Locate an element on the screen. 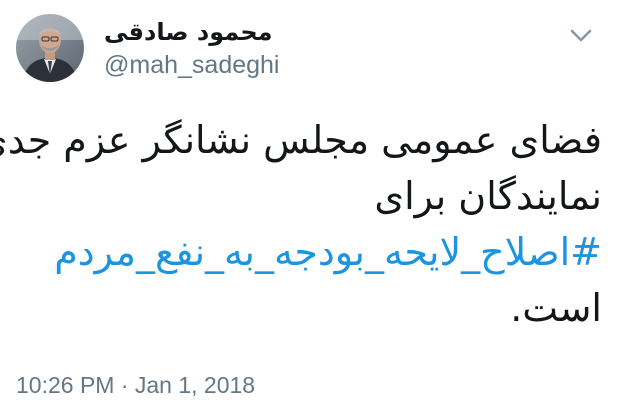  tweet-text-line: نمایندگان برای is located at coordinates (488, 196).